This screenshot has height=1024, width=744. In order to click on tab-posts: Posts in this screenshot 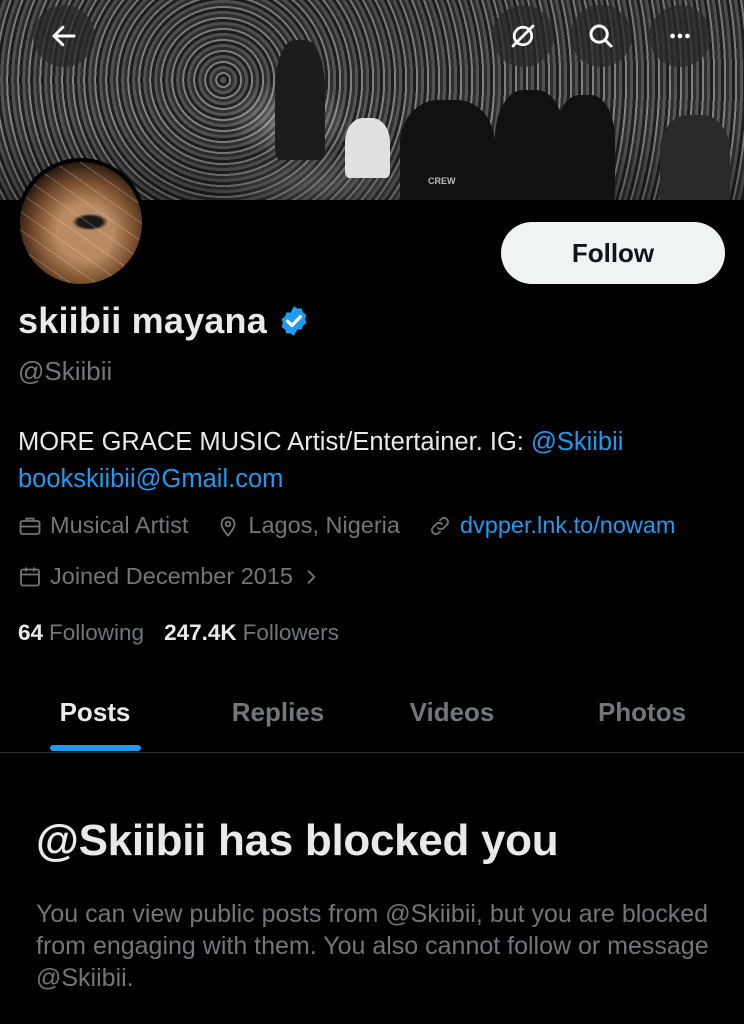, I will do `click(95, 712)`.